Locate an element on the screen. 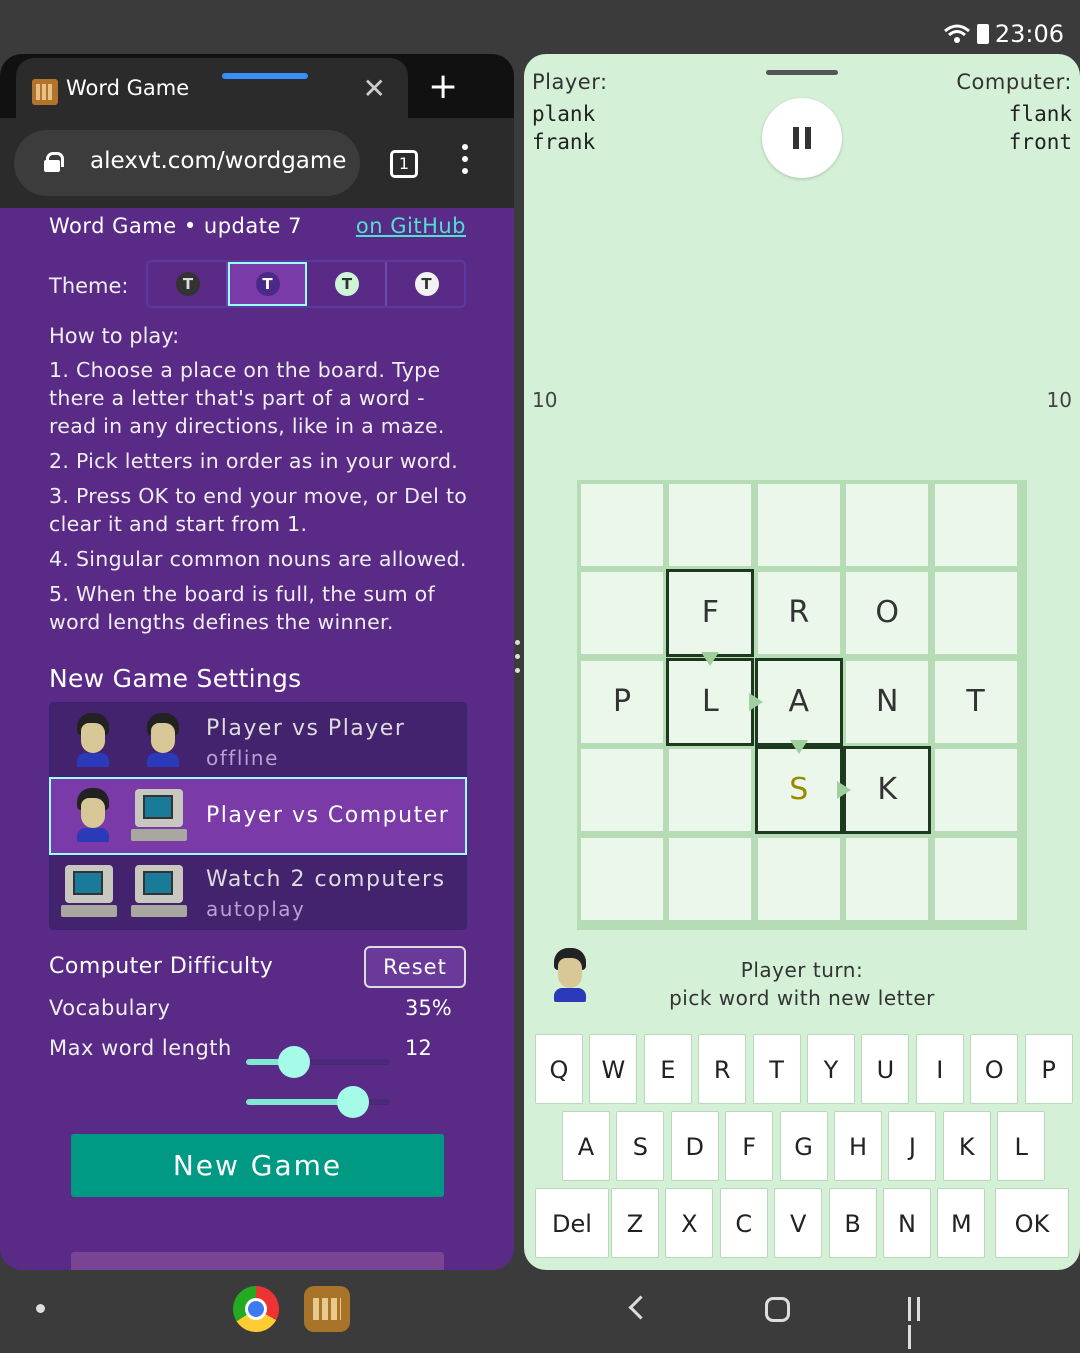  window-drag-handle is located at coordinates (802, 72).